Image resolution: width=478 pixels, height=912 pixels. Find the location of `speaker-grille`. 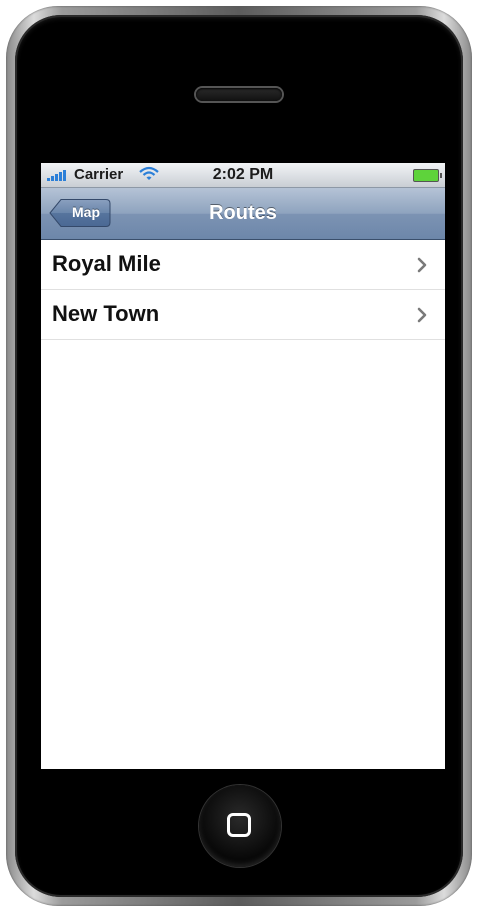

speaker-grille is located at coordinates (239, 94).